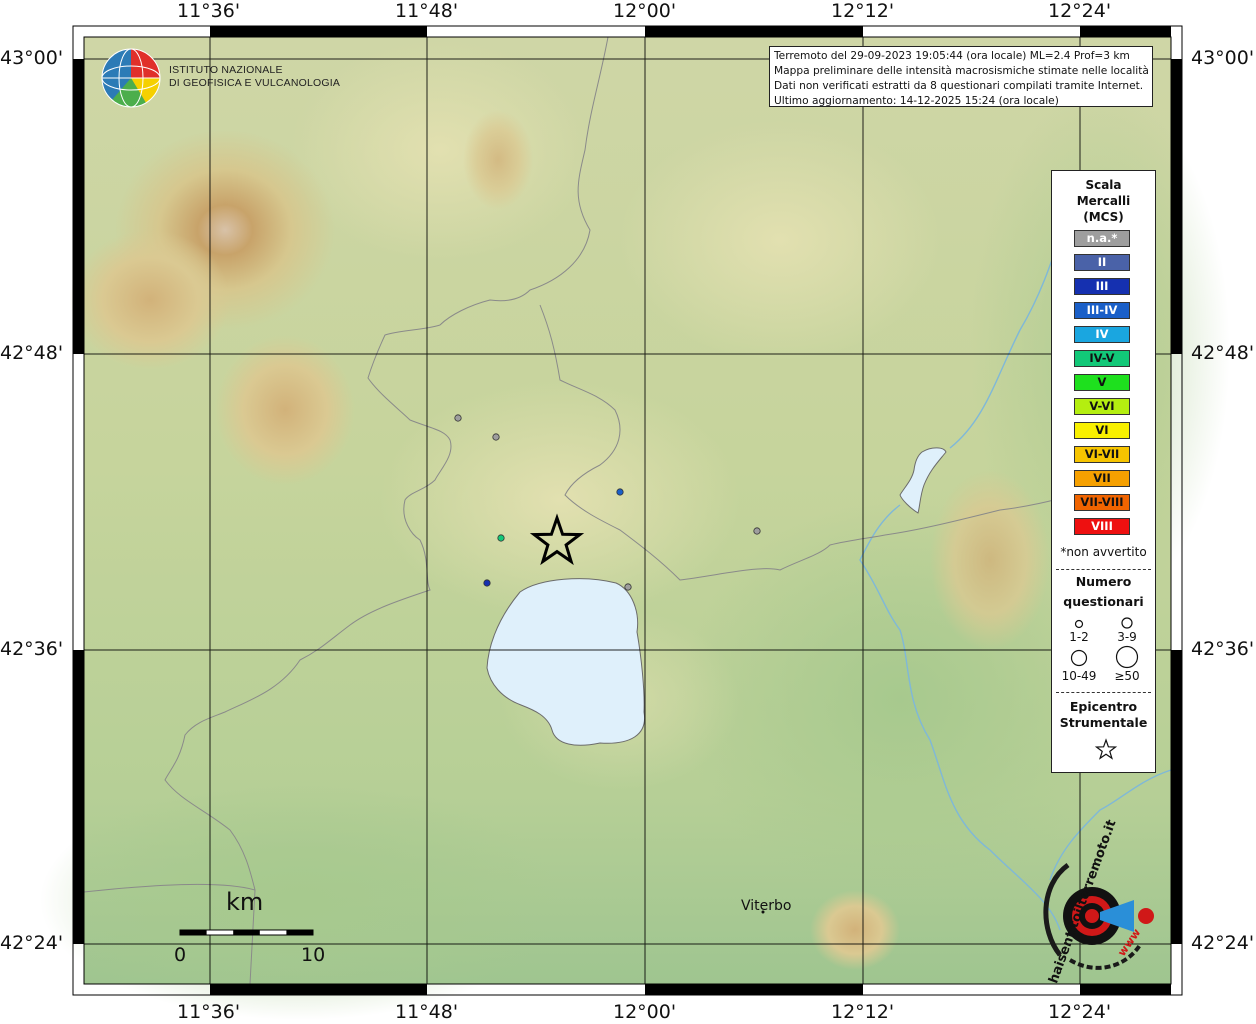 Image resolution: width=1256 pixels, height=1024 pixels. I want to click on epicenter-legend-title: Epicentro Strumentale, so click(1103, 715).